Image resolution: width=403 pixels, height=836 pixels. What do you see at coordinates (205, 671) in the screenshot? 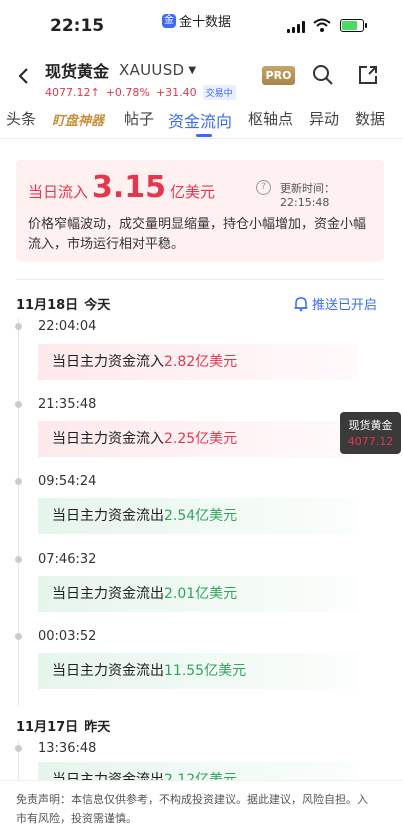
I see `entry-amount: 11.55亿美元` at bounding box center [205, 671].